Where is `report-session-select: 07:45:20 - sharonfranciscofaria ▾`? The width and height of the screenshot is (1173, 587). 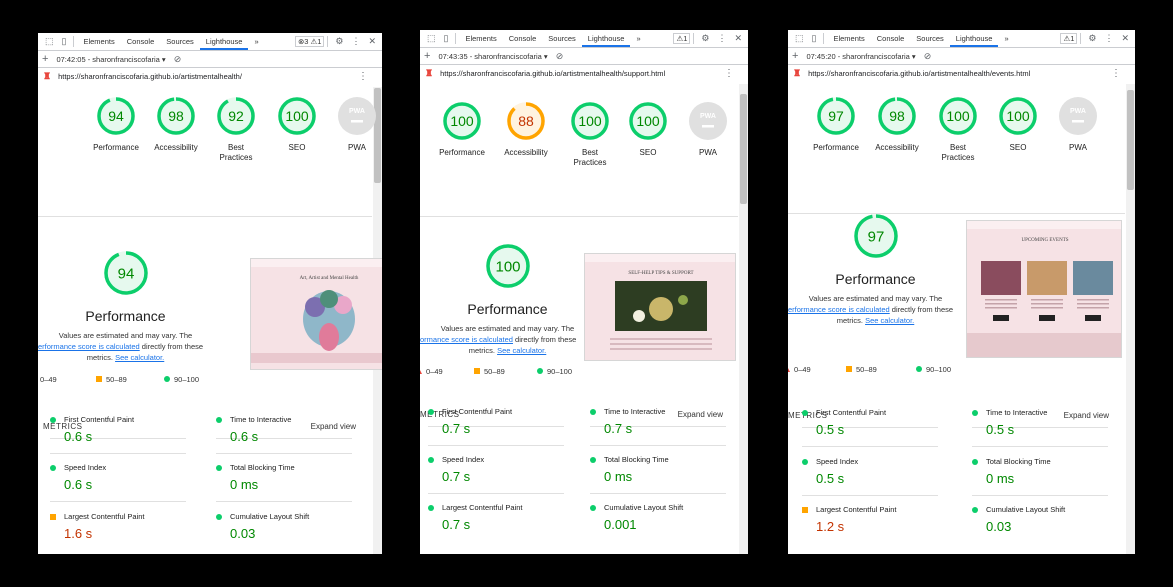 report-session-select: 07:45:20 - sharonfranciscofaria ▾ is located at coordinates (860, 56).